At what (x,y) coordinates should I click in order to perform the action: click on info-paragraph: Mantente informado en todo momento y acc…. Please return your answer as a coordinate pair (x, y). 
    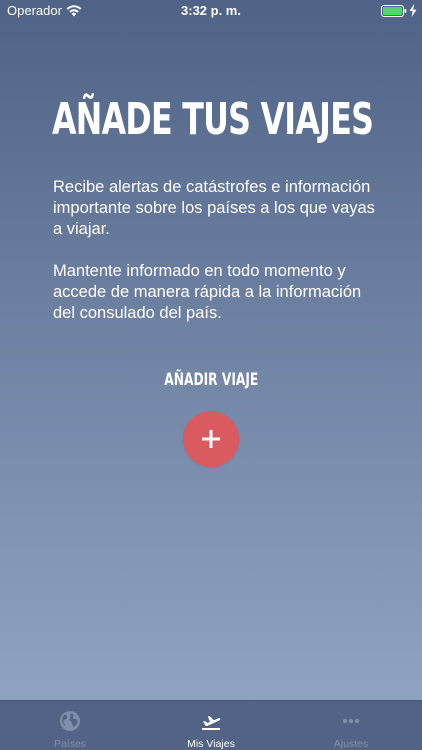
    Looking at the image, I should click on (207, 292).